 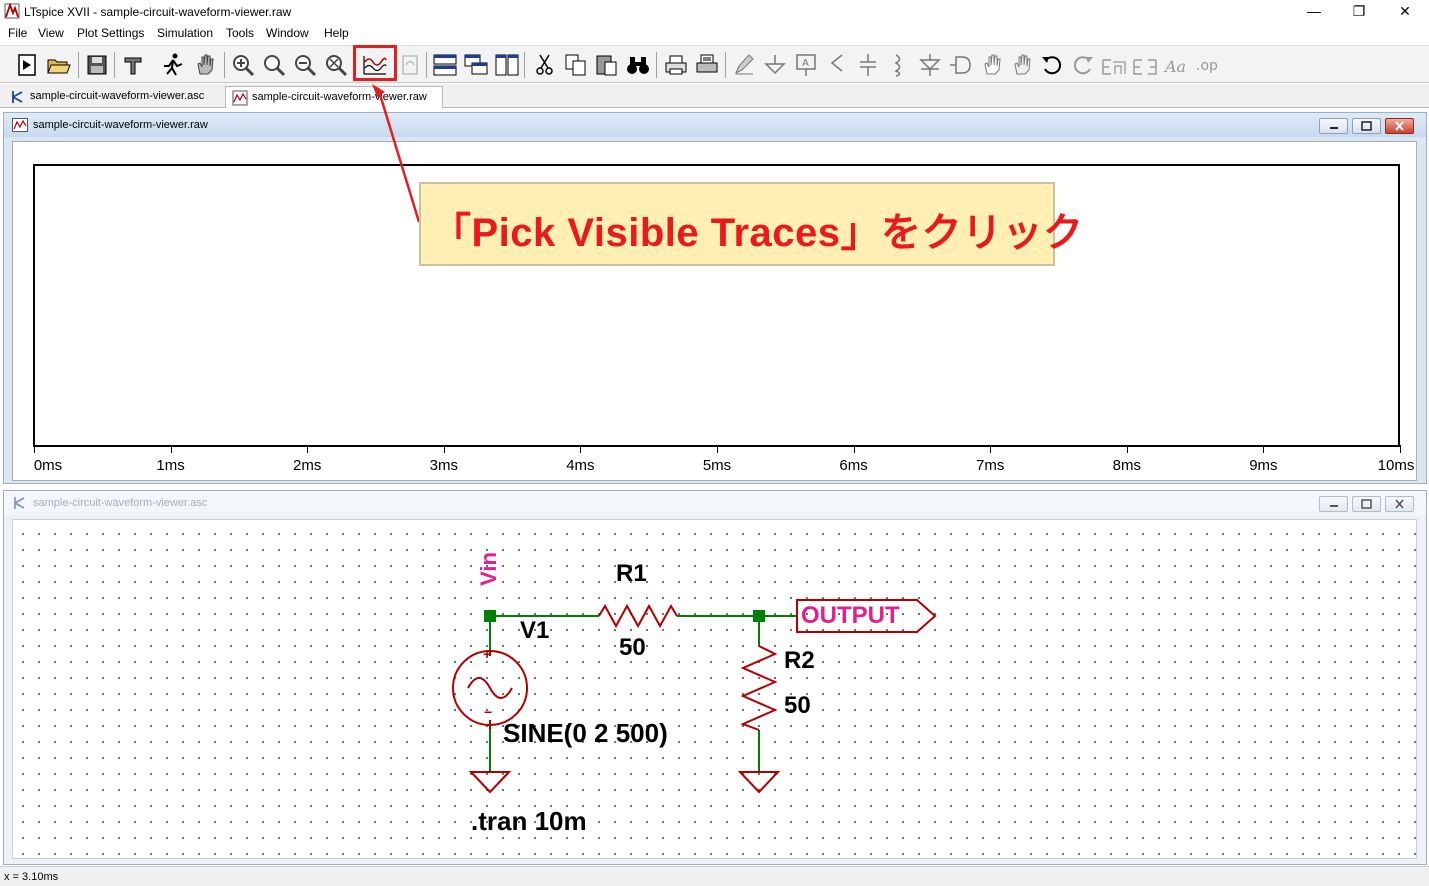 I want to click on minimize-button: —, so click(x=1314, y=12).